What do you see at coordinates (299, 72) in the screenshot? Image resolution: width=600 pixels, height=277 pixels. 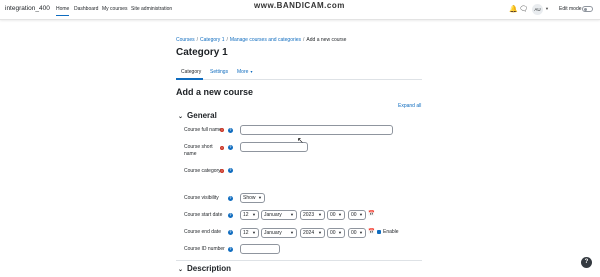 I see `secondary-navigation: Category Settings More ▼` at bounding box center [299, 72].